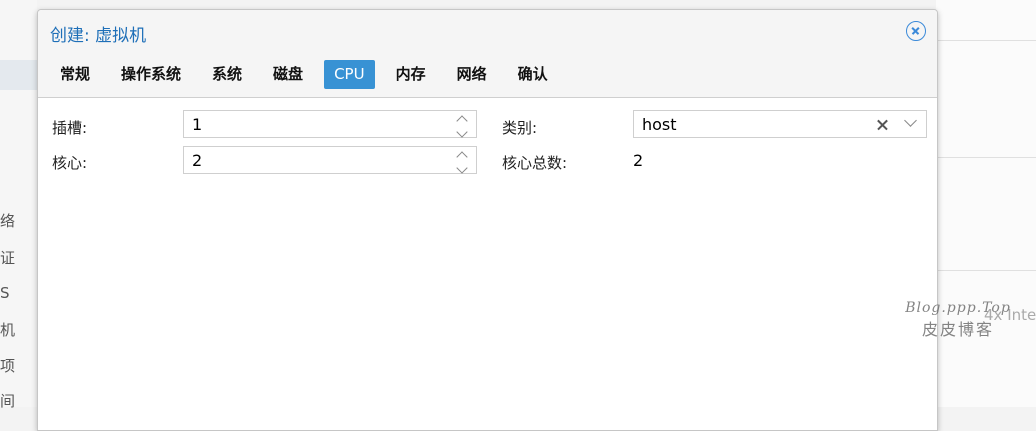 The image size is (1036, 431). I want to click on tab-disks: 磁盘, so click(288, 74).